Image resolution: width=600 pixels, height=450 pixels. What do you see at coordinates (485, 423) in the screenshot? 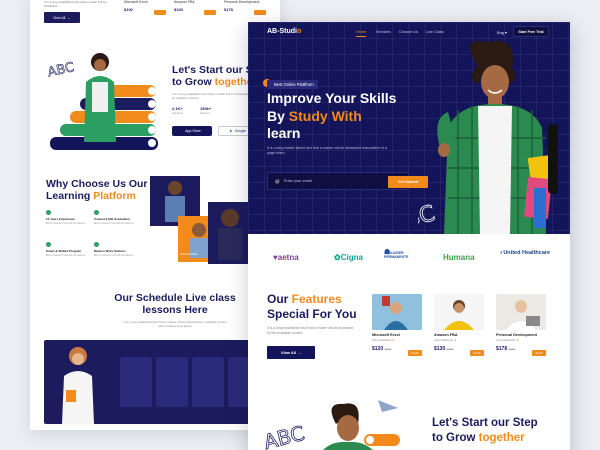
I see `step-title-line1: Let's Start our Step` at bounding box center [485, 423].